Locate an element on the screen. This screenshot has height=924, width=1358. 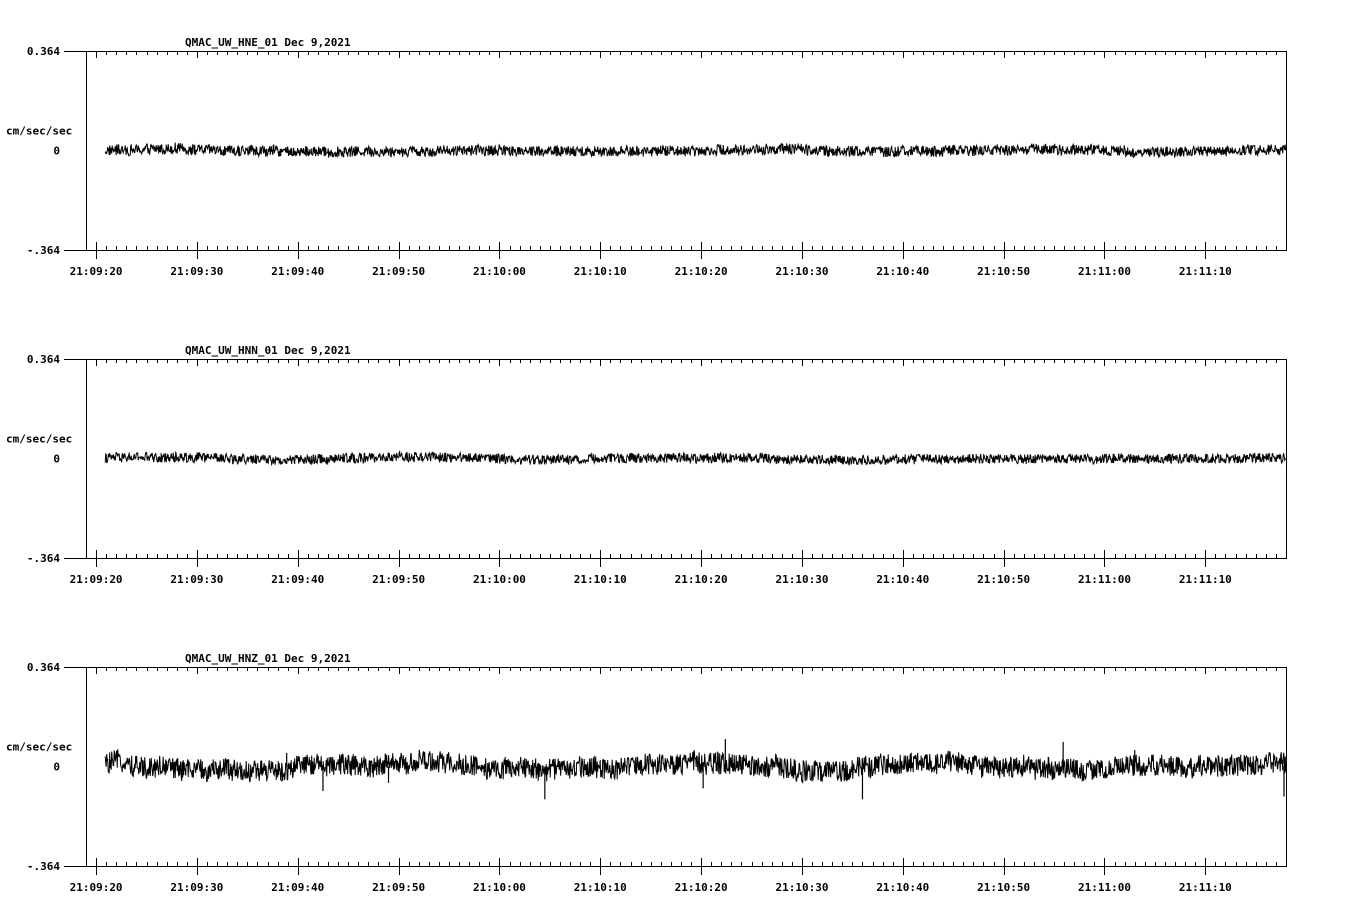
panel-title: QMAC_UW_HNZ_01 Dec 9,2021 is located at coordinates (268, 658).